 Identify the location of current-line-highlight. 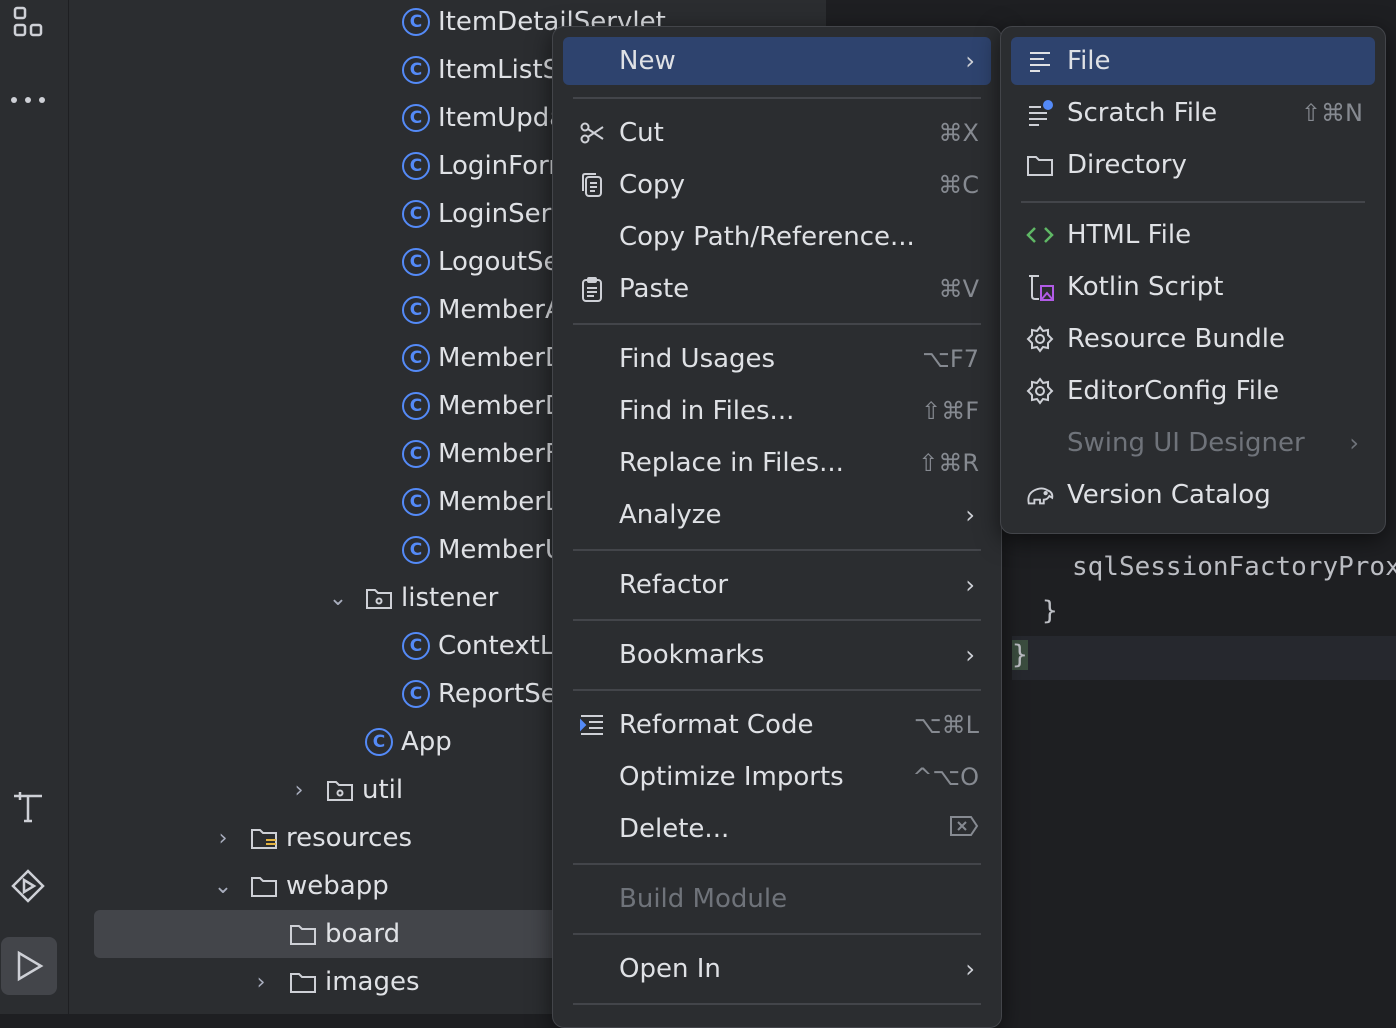
(1204, 658).